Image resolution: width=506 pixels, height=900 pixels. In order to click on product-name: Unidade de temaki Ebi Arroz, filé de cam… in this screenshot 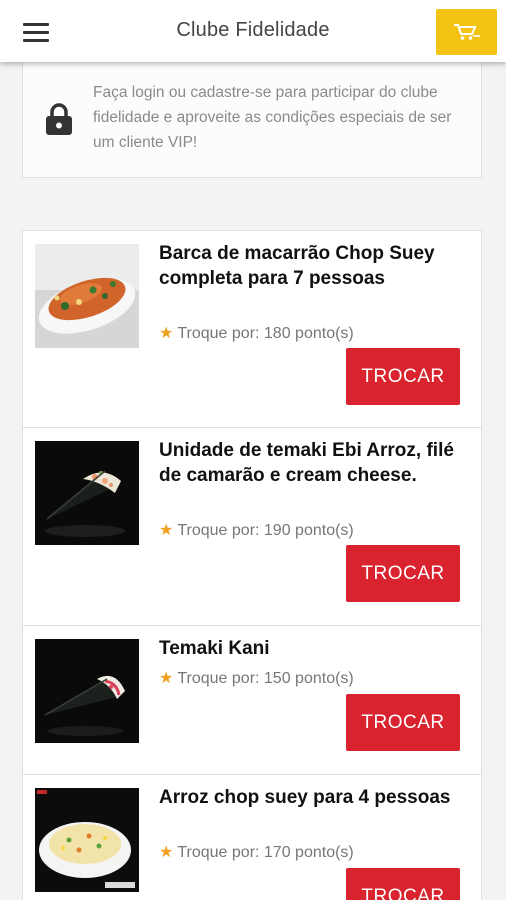, I will do `click(306, 463)`.